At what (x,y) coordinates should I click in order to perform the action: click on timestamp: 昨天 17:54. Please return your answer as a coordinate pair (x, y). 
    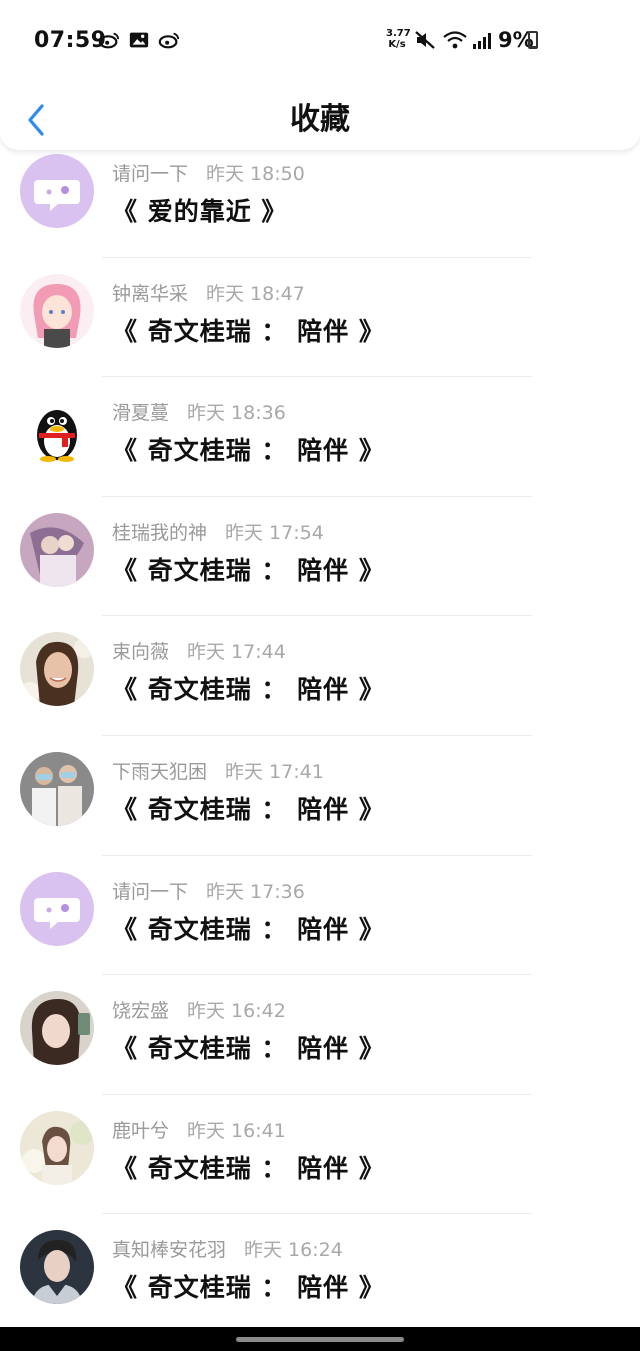
    Looking at the image, I should click on (274, 532).